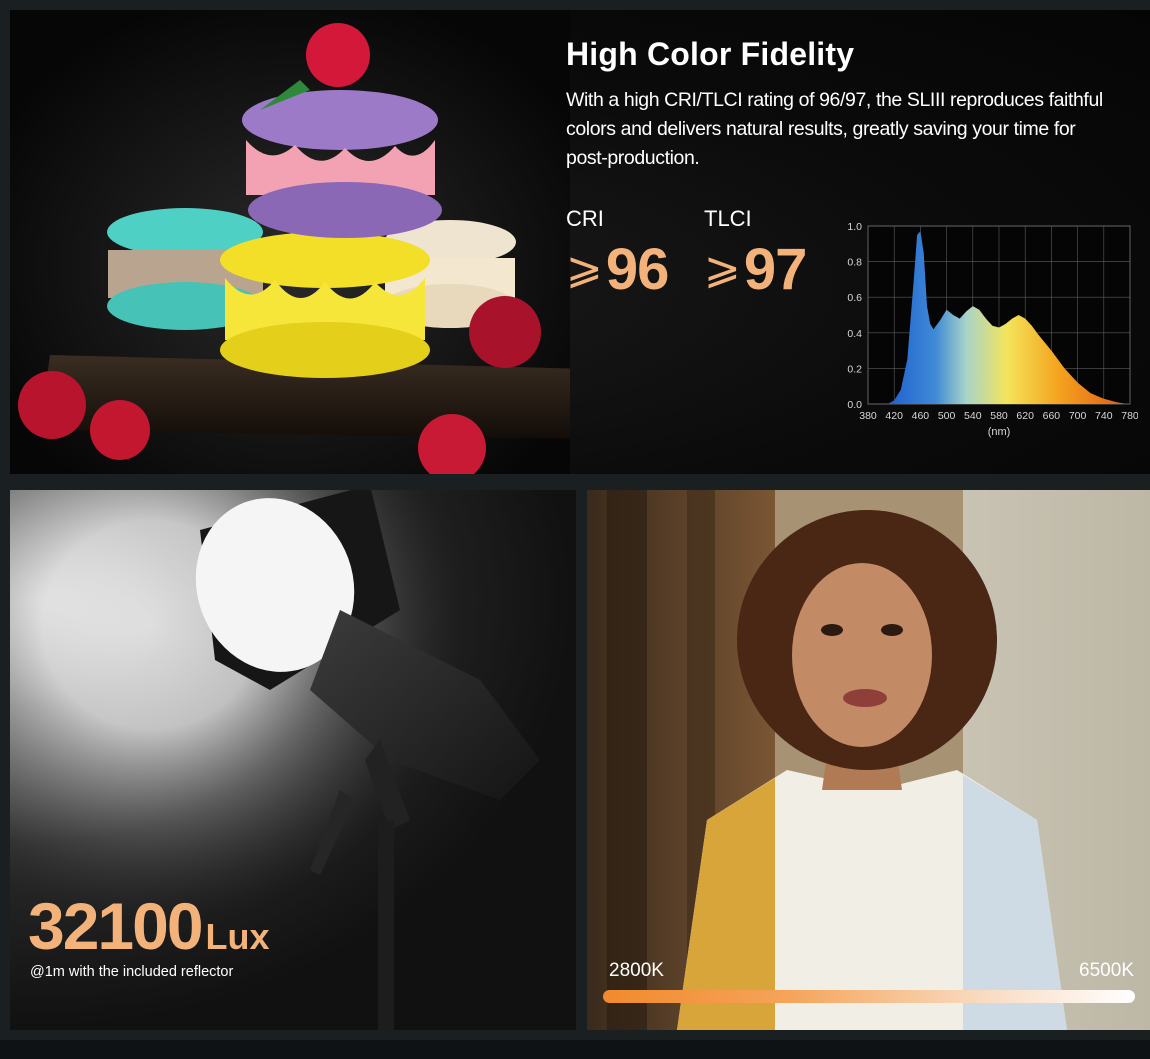 This screenshot has width=1150, height=1059. Describe the element at coordinates (1129, 416) in the screenshot. I see `x-tick-label: 780` at that location.